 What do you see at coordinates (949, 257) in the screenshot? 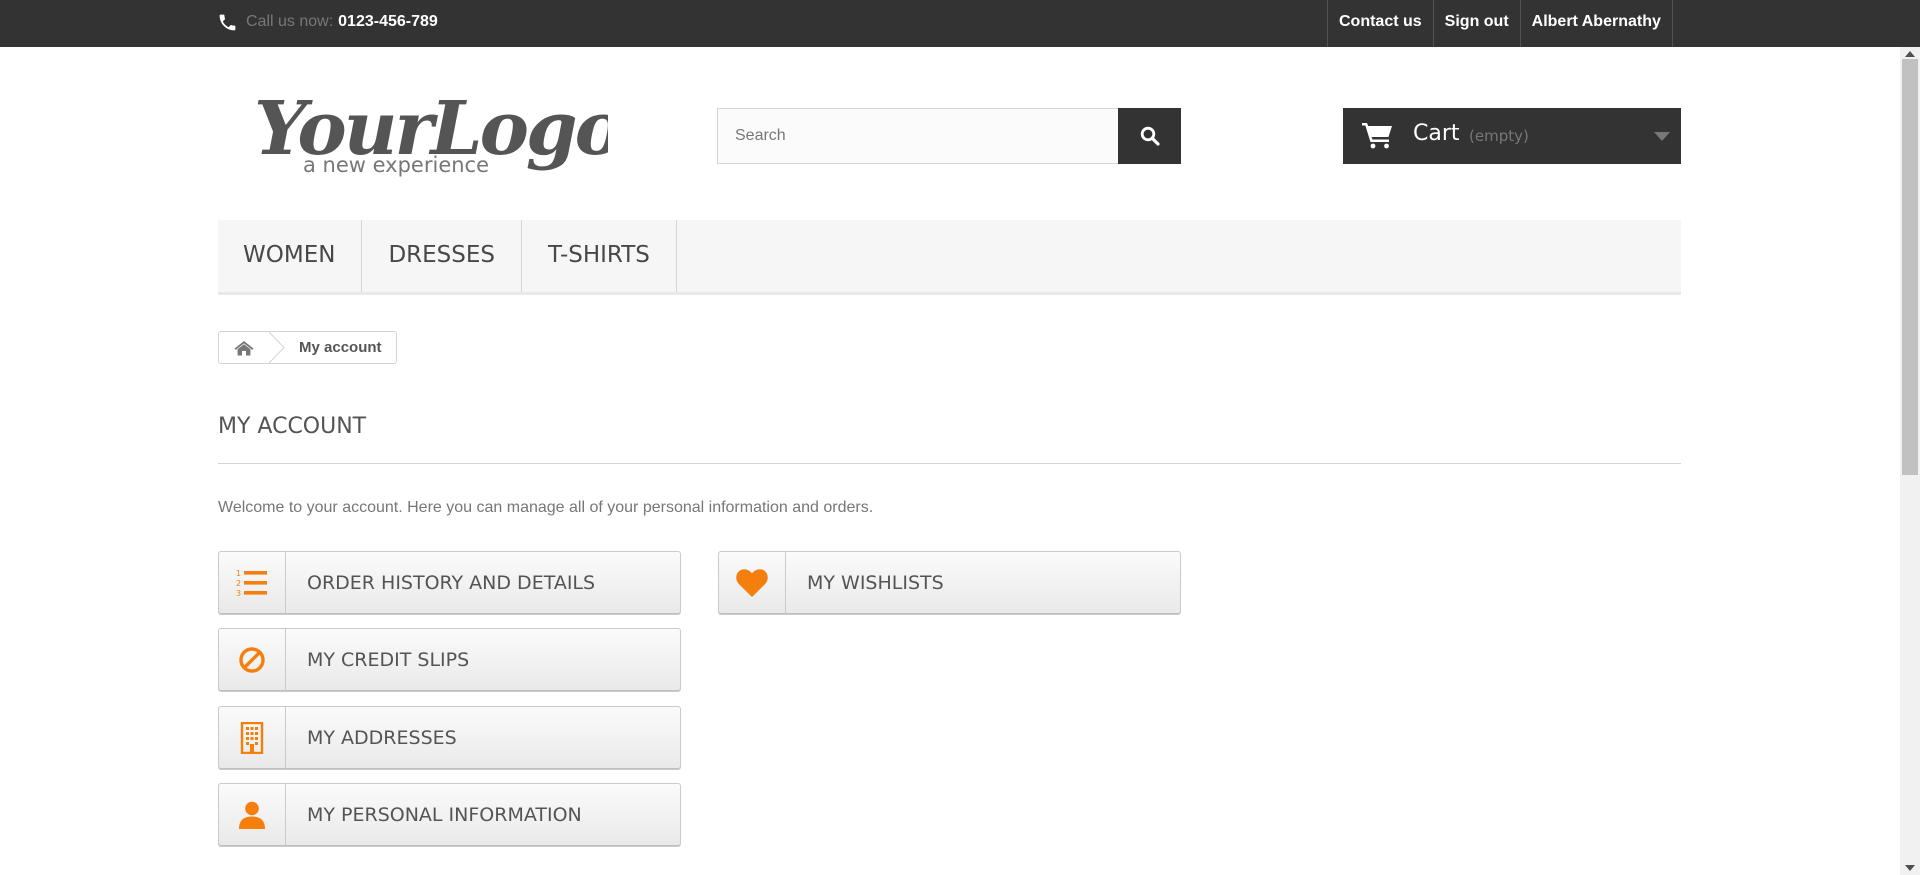
I see `main-menu: WOMEN DRESSES T-SHIRTS` at bounding box center [949, 257].